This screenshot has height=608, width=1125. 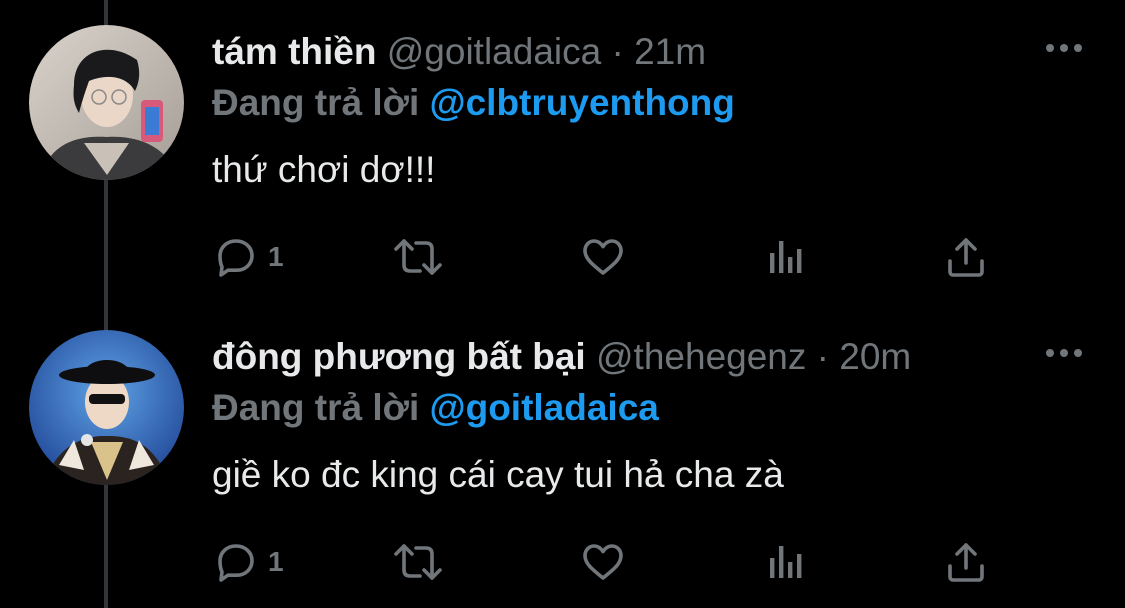 I want to click on timestamp: 21m, so click(x=670, y=51).